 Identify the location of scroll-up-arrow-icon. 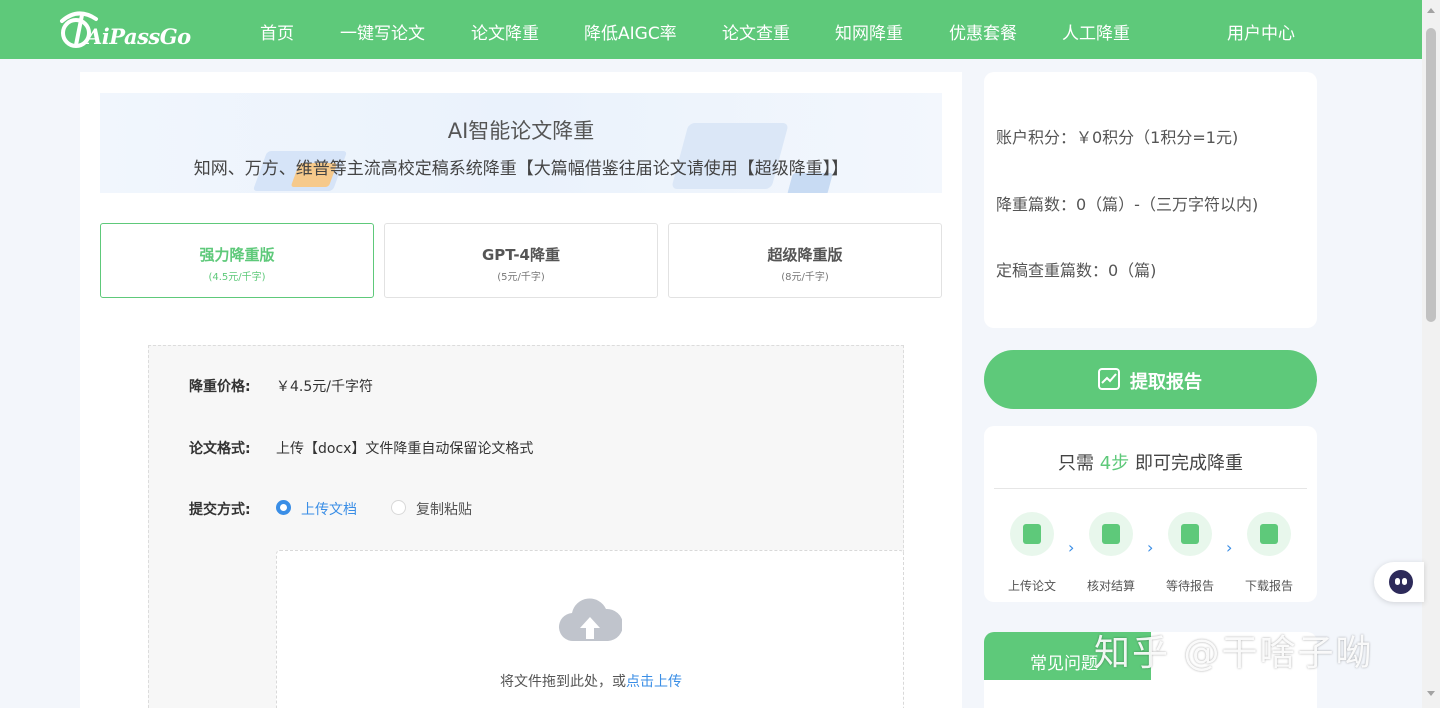
(1431, 10).